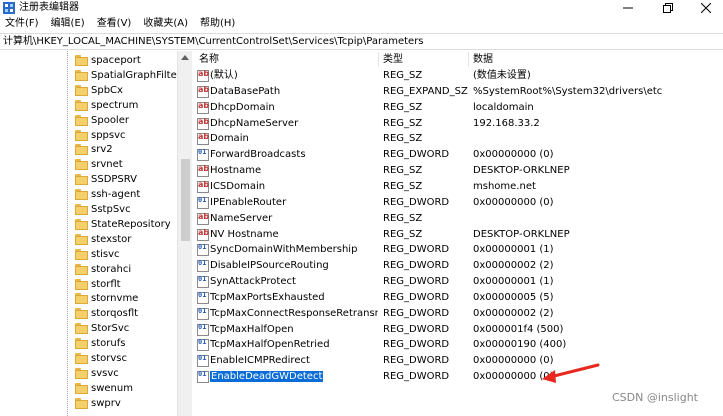  I want to click on value-name-cell: DisableIPSourceRouting, so click(294, 266).